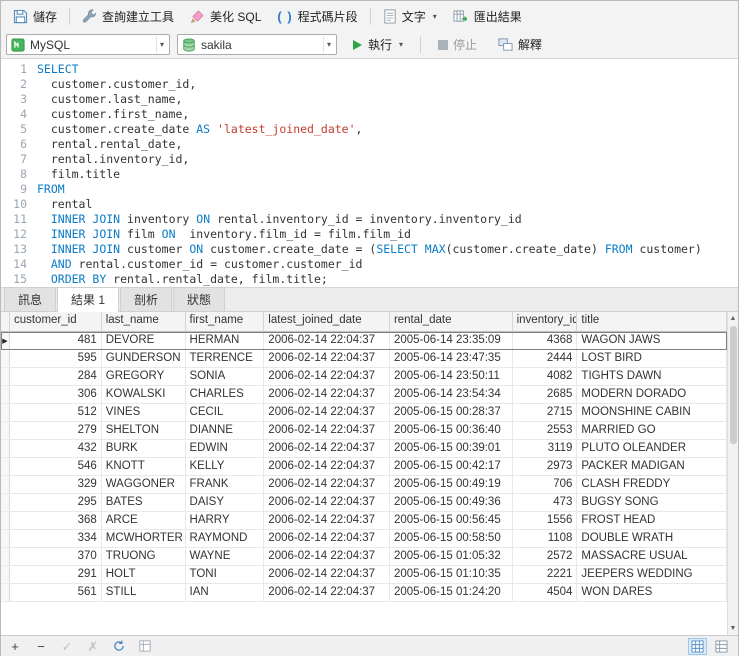 Image resolution: width=739 pixels, height=656 pixels. What do you see at coordinates (652, 377) in the screenshot?
I see `table-cell: TIGHTS DAWN` at bounding box center [652, 377].